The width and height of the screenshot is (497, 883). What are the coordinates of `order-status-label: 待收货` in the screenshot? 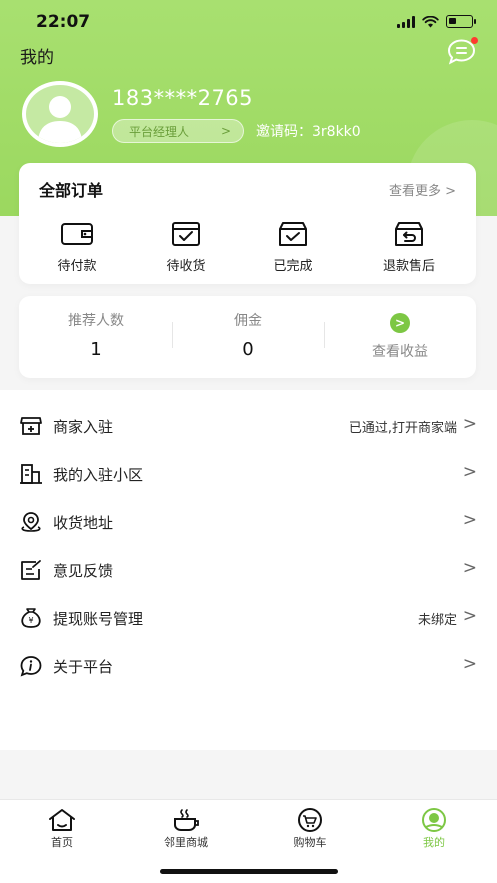 It's located at (186, 266).